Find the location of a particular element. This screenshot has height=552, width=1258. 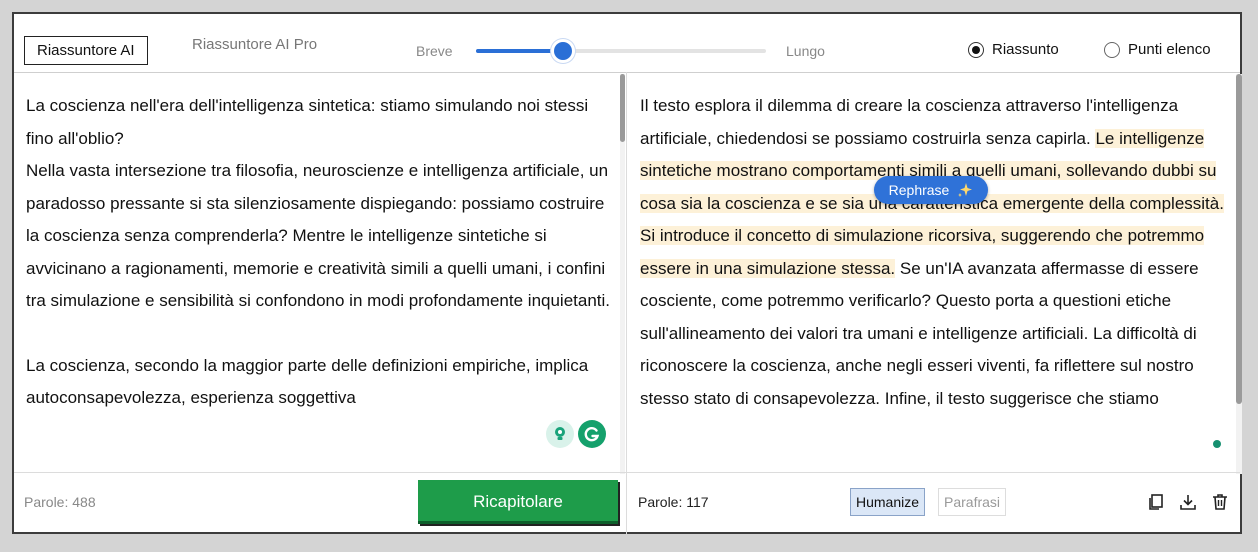

footer-divider is located at coordinates (627, 472).